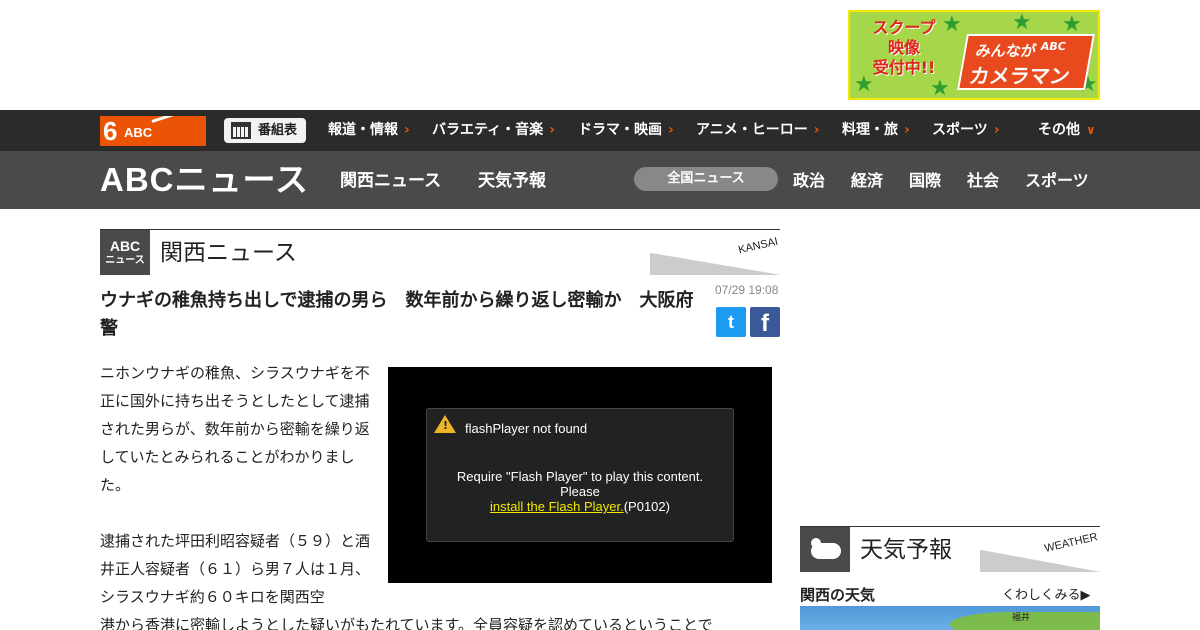 This screenshot has height=630, width=1200. I want to click on weather-badge, so click(825, 549).